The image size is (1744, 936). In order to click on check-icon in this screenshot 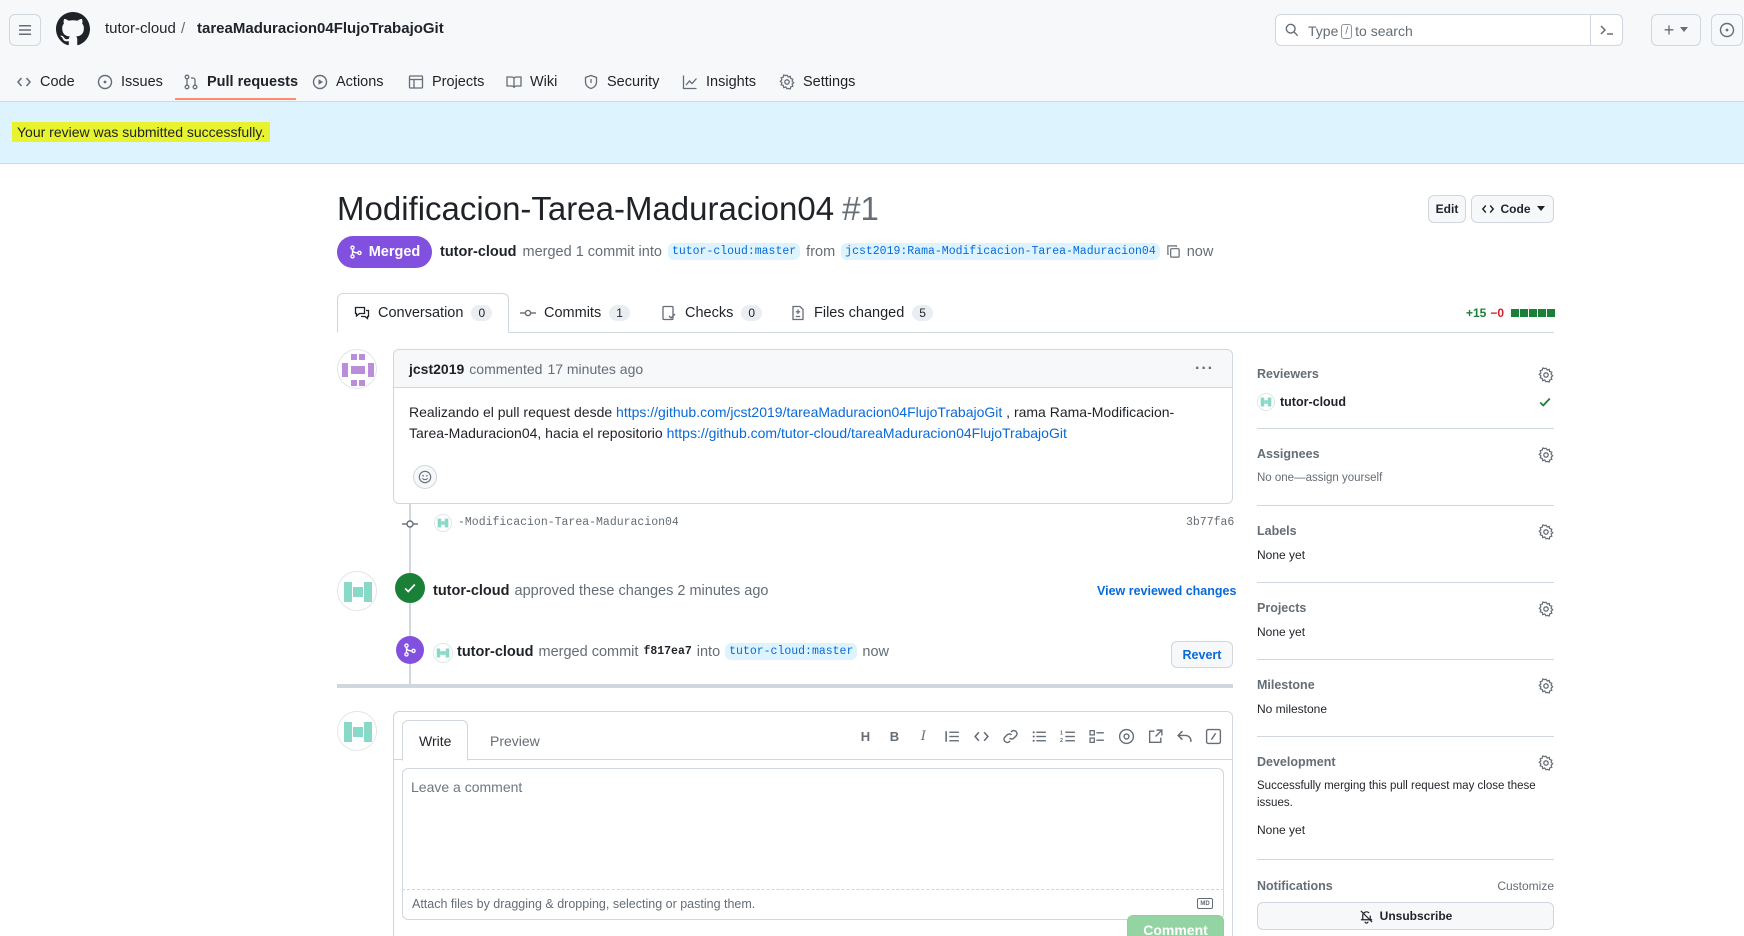, I will do `click(1545, 402)`.